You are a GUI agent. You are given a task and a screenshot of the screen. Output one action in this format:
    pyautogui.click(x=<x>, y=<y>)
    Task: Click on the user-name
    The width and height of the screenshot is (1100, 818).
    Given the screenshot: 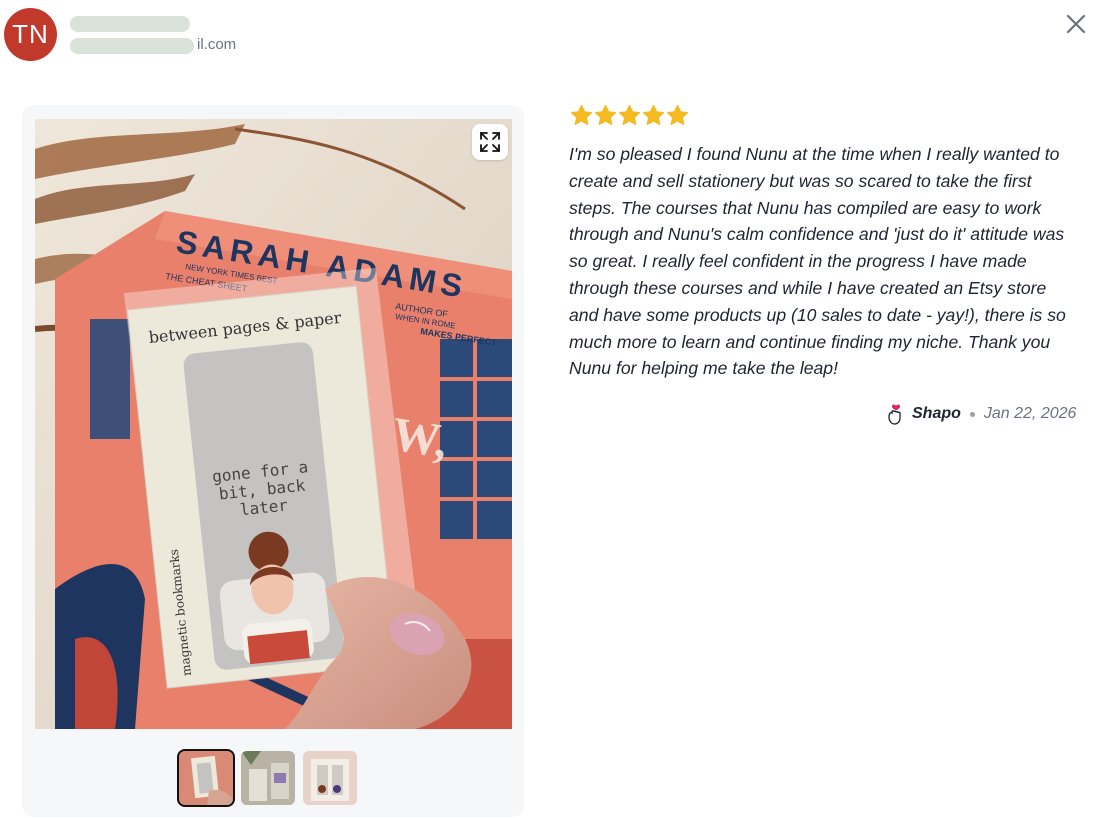 What is the action you would take?
    pyautogui.click(x=132, y=23)
    